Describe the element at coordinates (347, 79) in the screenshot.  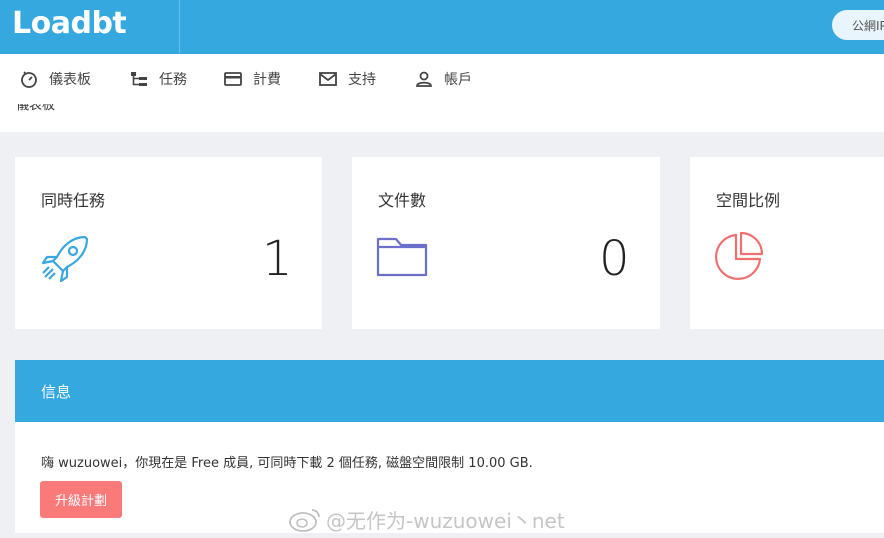
I see `nav-item-support: 支持` at that location.